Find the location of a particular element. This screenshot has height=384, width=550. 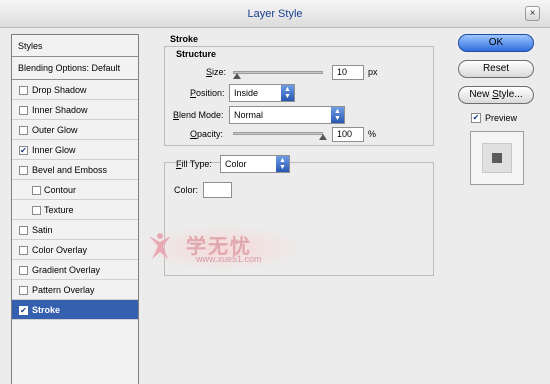

opacity-slider is located at coordinates (278, 133).